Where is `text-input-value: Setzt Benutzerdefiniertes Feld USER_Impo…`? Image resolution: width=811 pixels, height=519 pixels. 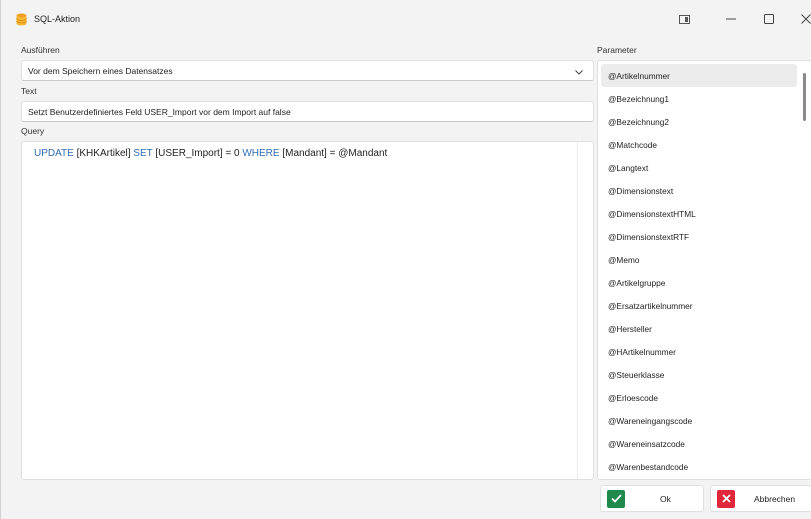 text-input-value: Setzt Benutzerdefiniertes Feld USER_Impo… is located at coordinates (159, 111).